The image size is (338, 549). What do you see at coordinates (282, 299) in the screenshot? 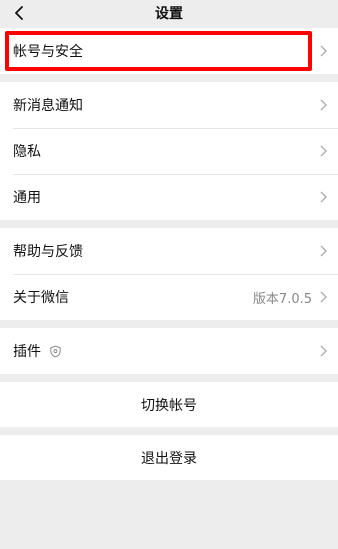
I see `version-value: 版本7.0.5` at bounding box center [282, 299].